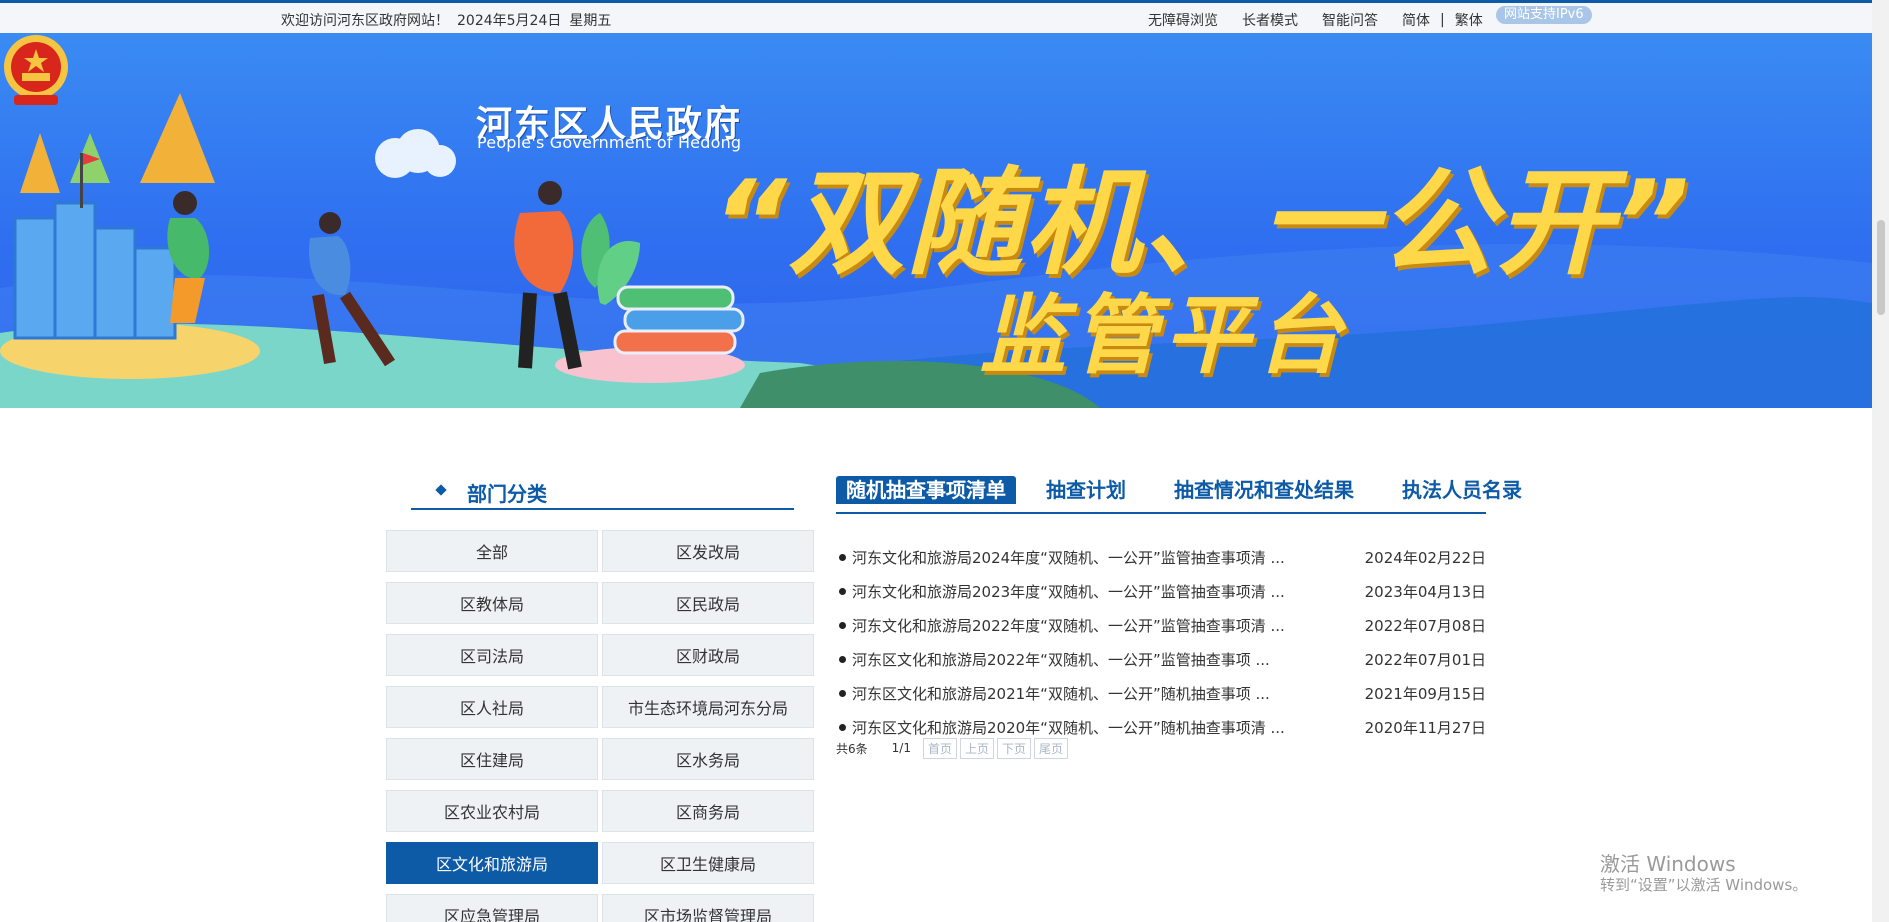 Image resolution: width=1889 pixels, height=922 pixels. Describe the element at coordinates (492, 863) in the screenshot. I see `dept-button: 区文化和旅游局` at that location.